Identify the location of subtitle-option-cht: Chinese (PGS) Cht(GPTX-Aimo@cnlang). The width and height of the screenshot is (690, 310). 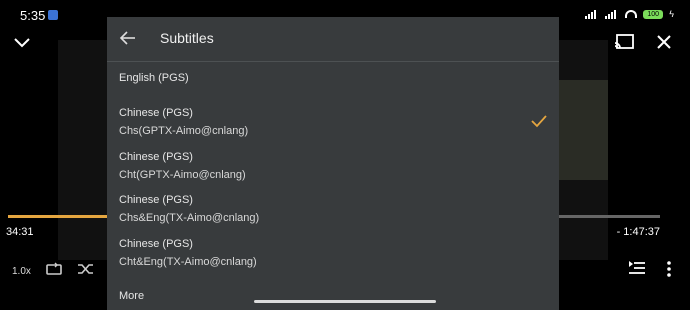
(182, 166).